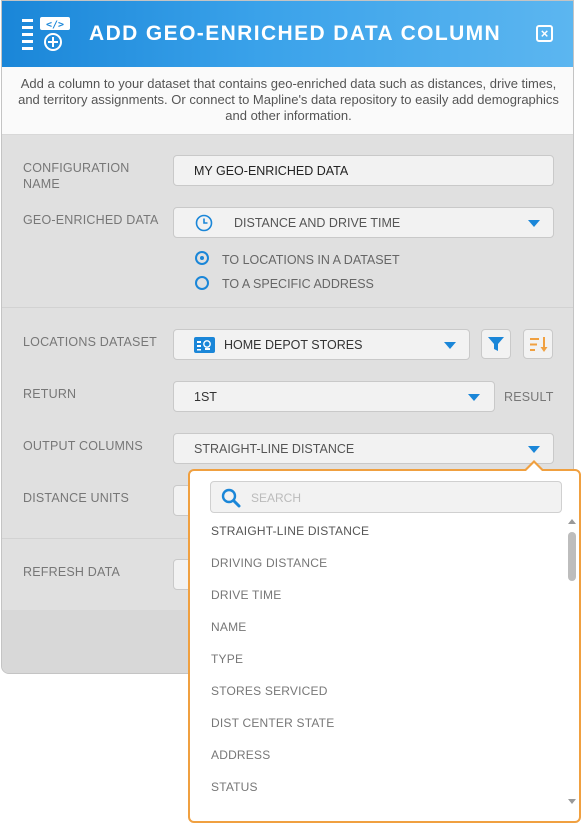 The width and height of the screenshot is (583, 824). I want to click on filter-button, so click(496, 344).